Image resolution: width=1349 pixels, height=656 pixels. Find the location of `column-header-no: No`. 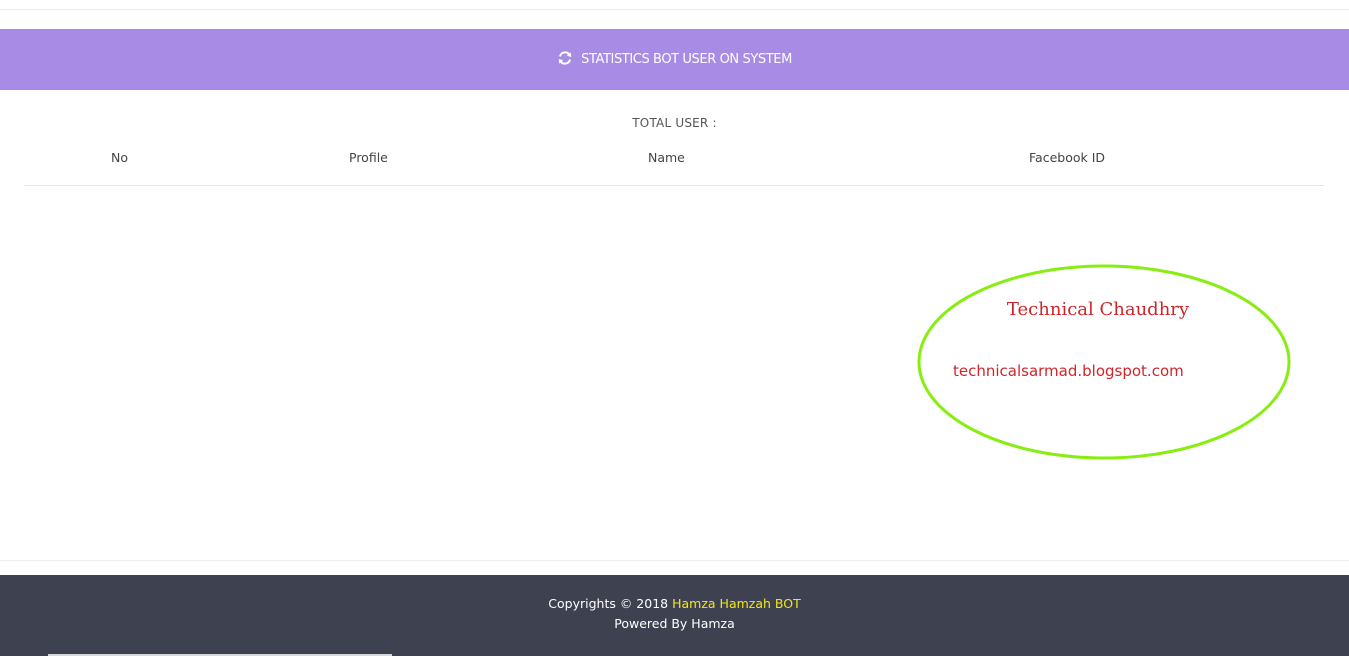

column-header-no: No is located at coordinates (119, 157).